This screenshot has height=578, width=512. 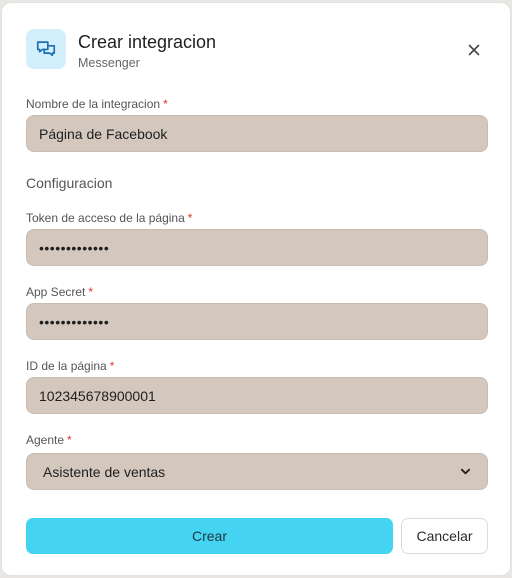 What do you see at coordinates (46, 49) in the screenshot?
I see `messenger-chat-icon` at bounding box center [46, 49].